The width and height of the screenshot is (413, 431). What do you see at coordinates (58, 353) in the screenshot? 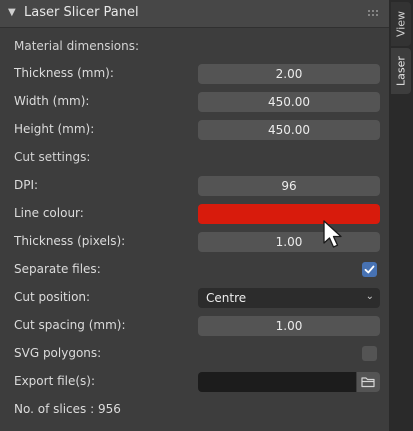
I see `svg-polygons-label: SVG polygons:` at bounding box center [58, 353].